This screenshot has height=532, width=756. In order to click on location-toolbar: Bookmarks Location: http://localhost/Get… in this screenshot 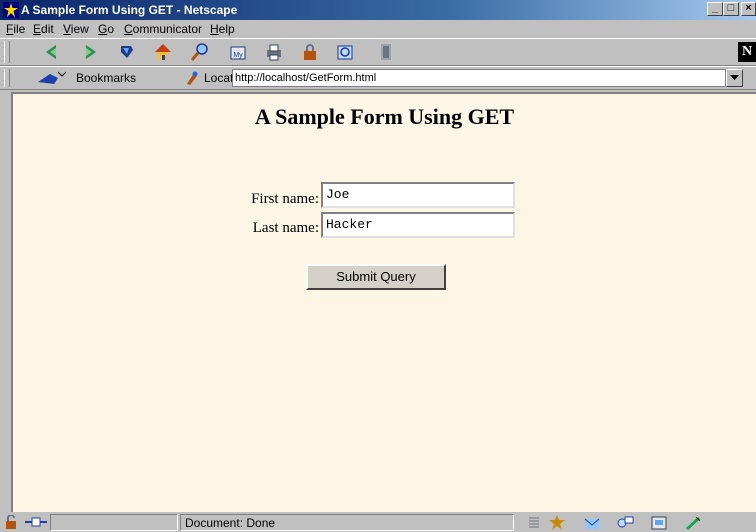, I will do `click(378, 78)`.